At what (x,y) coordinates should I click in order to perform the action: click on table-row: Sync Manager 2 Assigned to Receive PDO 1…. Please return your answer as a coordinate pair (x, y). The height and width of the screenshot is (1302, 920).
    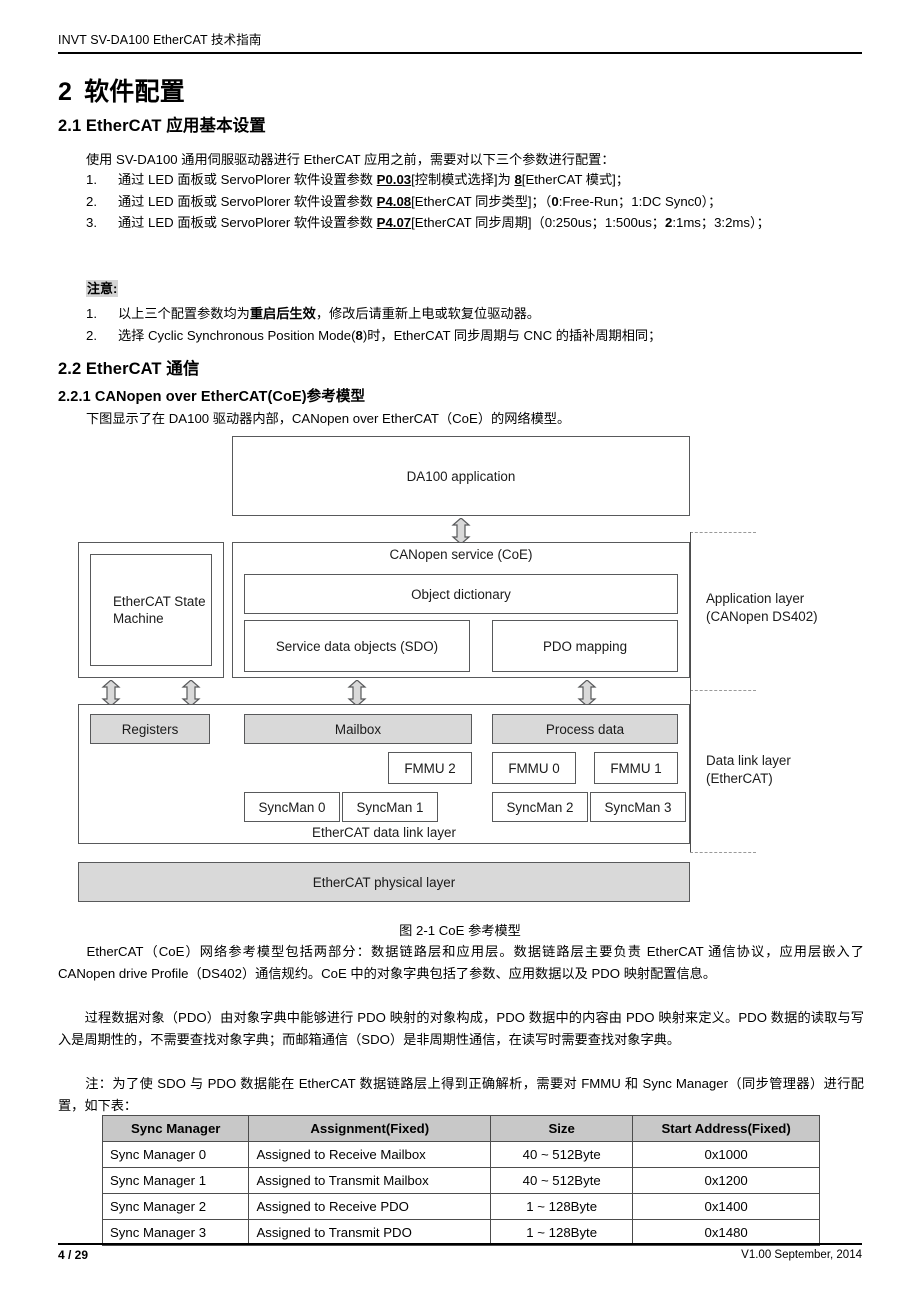
    Looking at the image, I should click on (460, 1206).